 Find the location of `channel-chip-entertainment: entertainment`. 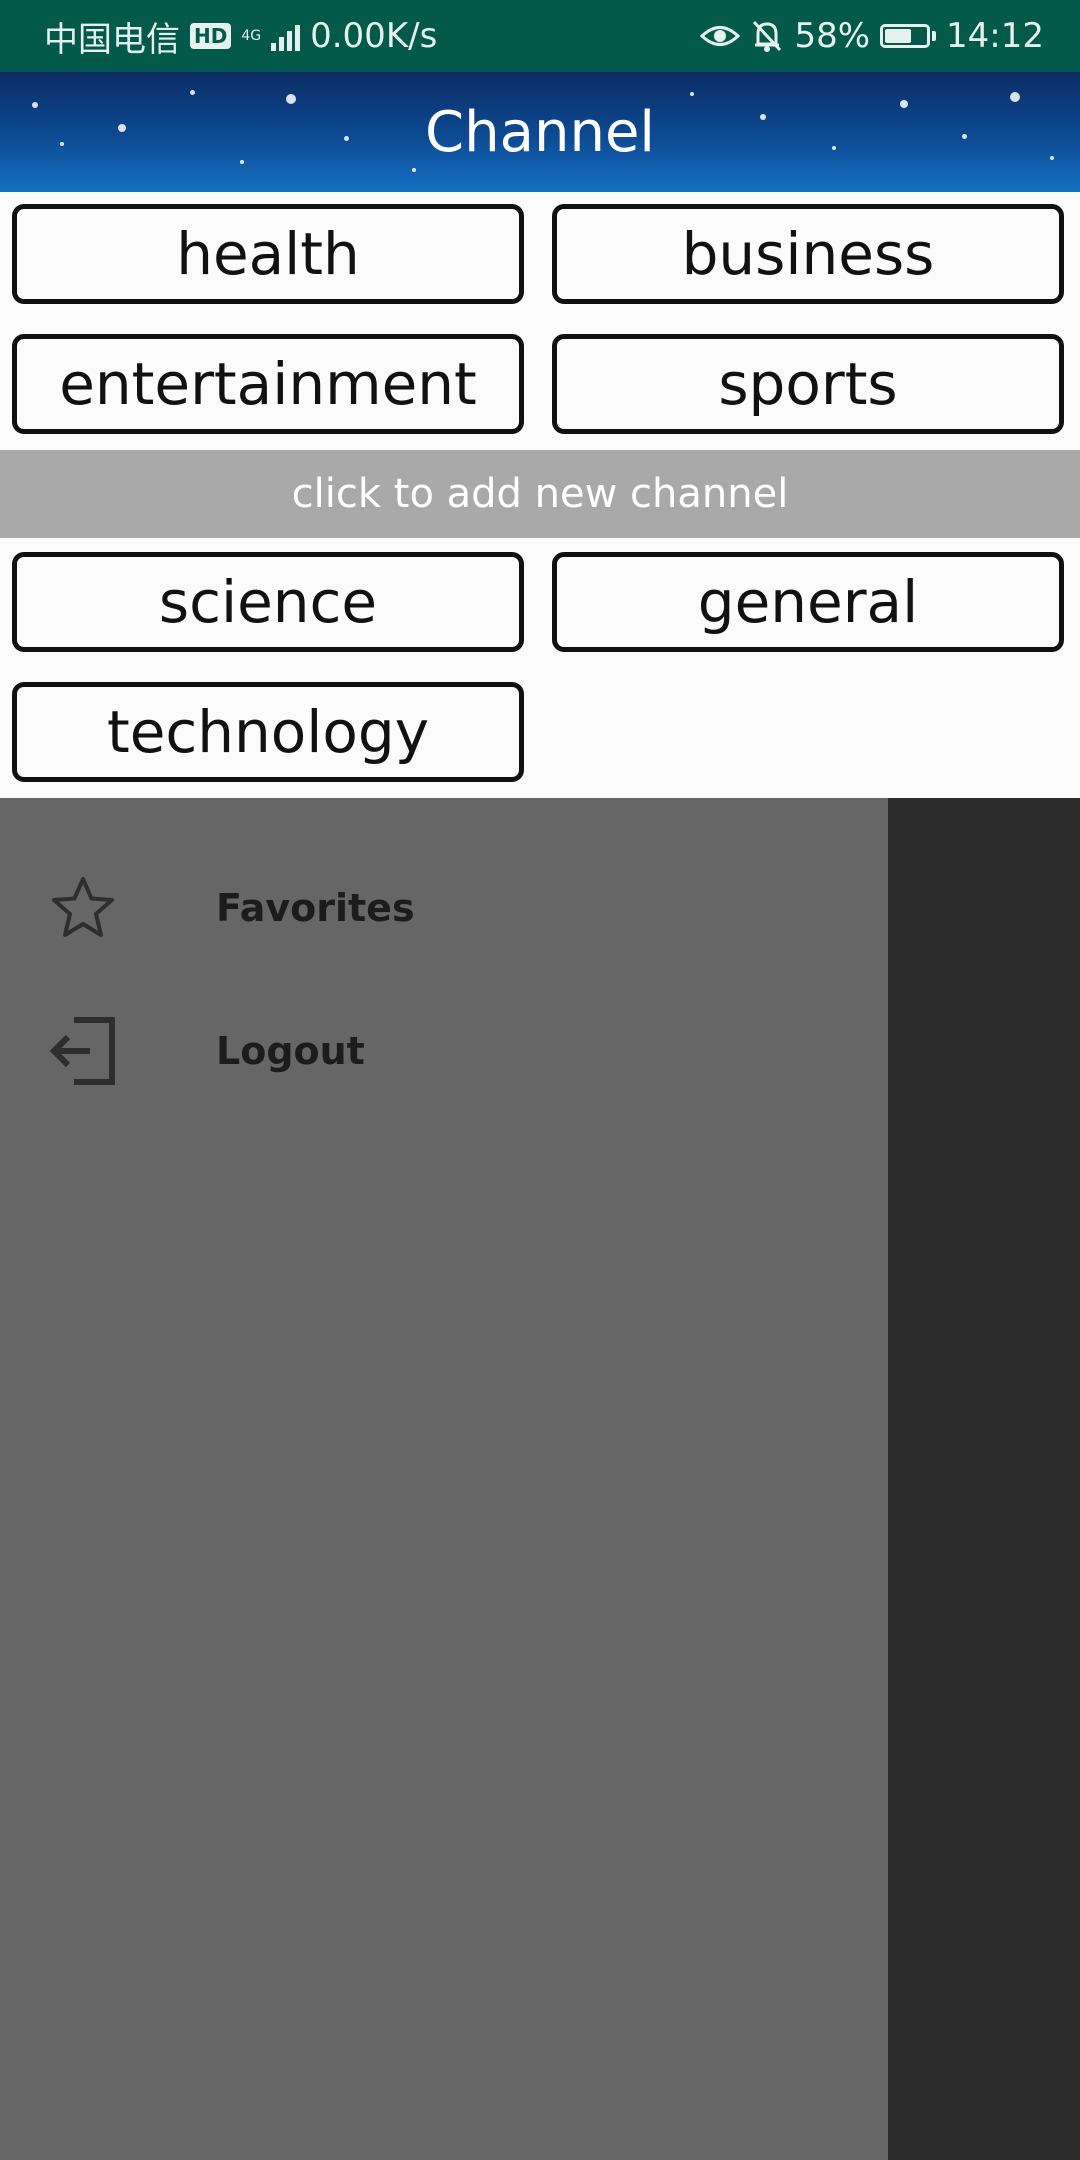

channel-chip-entertainment: entertainment is located at coordinates (268, 384).